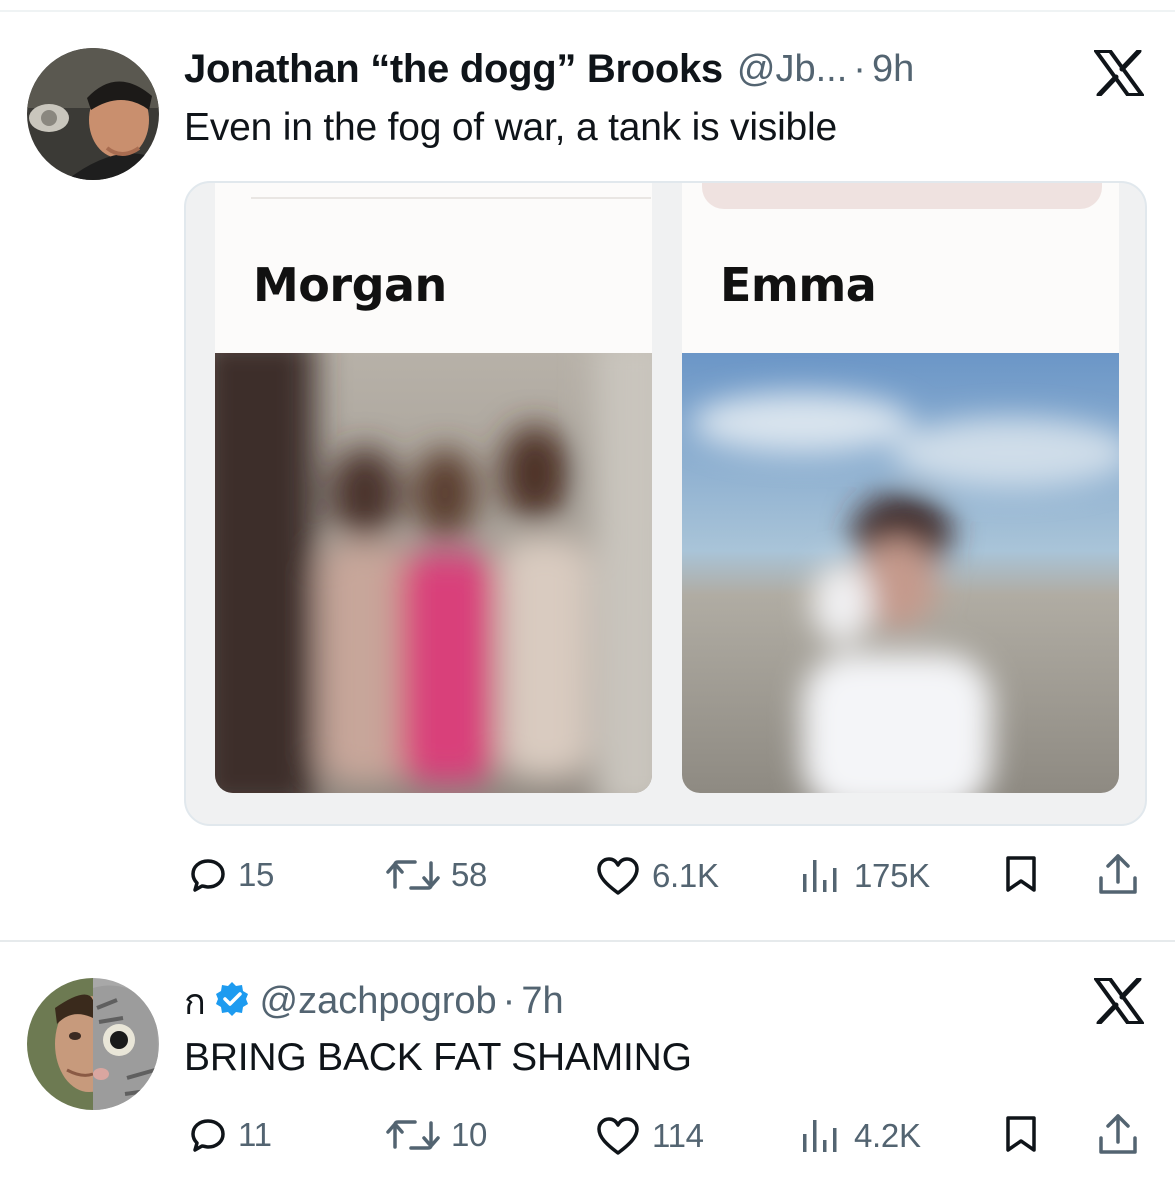 This screenshot has height=1200, width=1175. I want to click on verified-badge-icon, so click(232, 1001).